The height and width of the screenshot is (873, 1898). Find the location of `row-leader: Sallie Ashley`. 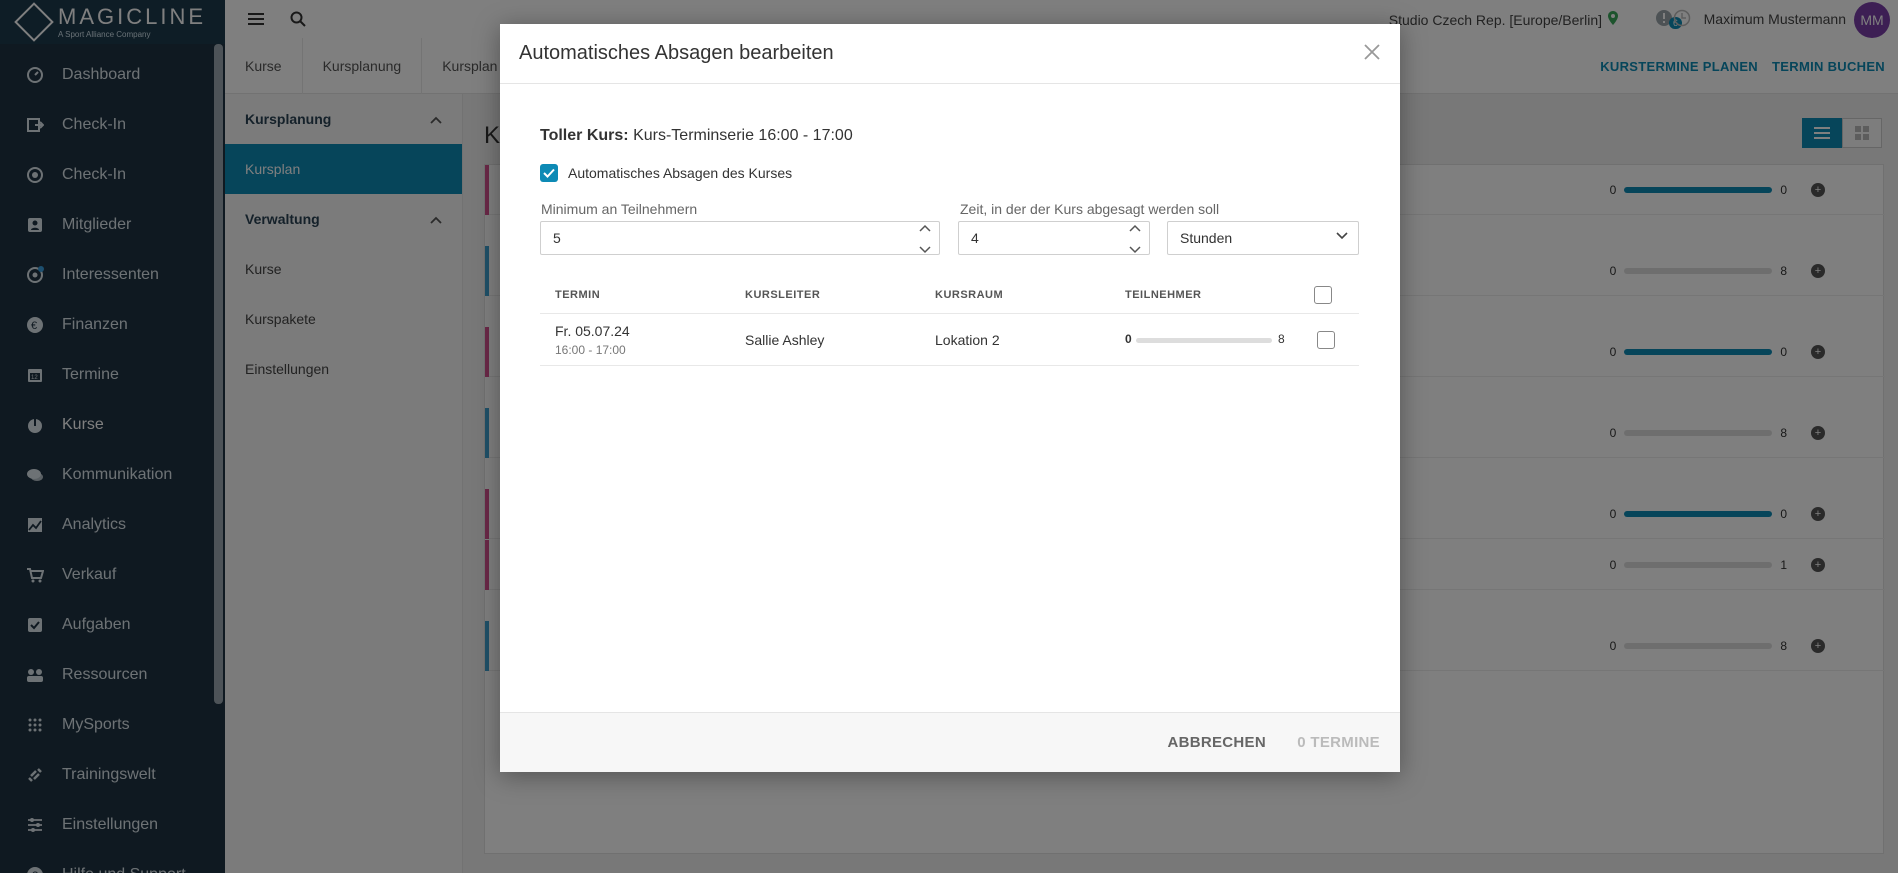

row-leader: Sallie Ashley is located at coordinates (785, 340).